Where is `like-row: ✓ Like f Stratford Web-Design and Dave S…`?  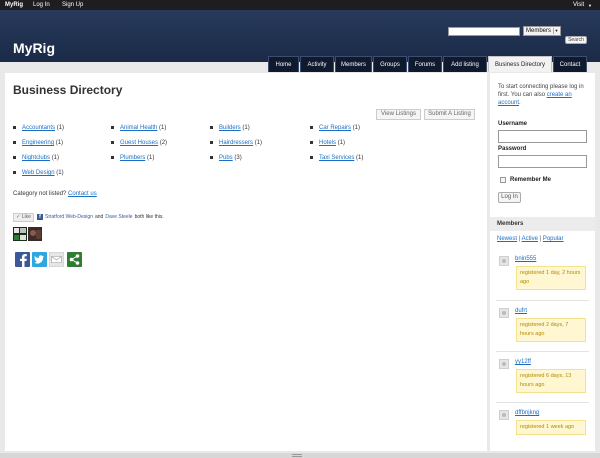 like-row: ✓ Like f Stratford Web-Design and Dave S… is located at coordinates (88, 217).